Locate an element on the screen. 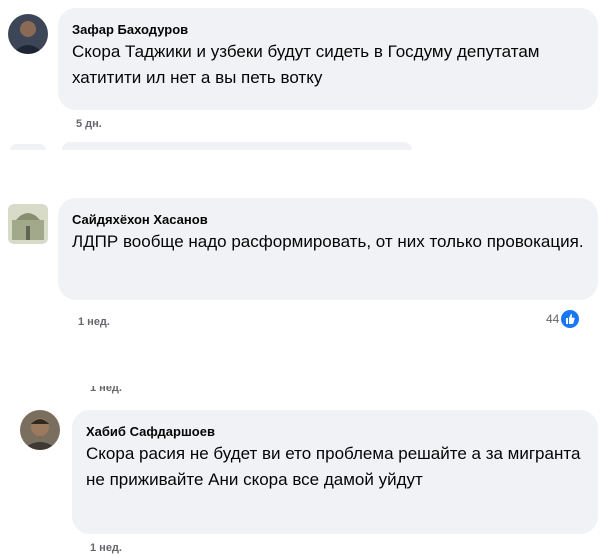 This screenshot has height=557, width=600. comment-author: Хабиб Сафдаршоев is located at coordinates (335, 431).